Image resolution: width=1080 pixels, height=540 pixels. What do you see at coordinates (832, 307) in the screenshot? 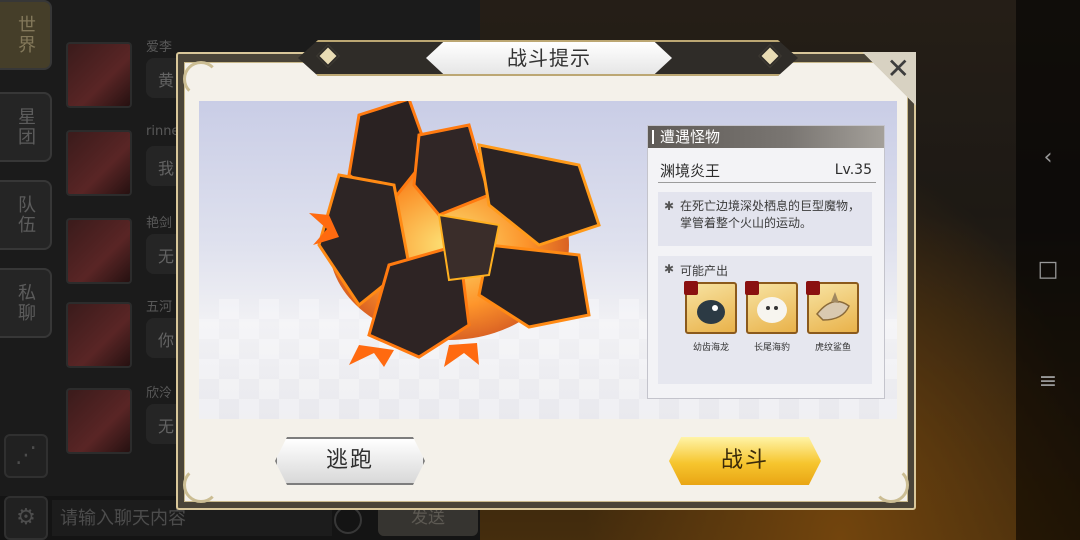
I see `shark-icon` at bounding box center [832, 307].